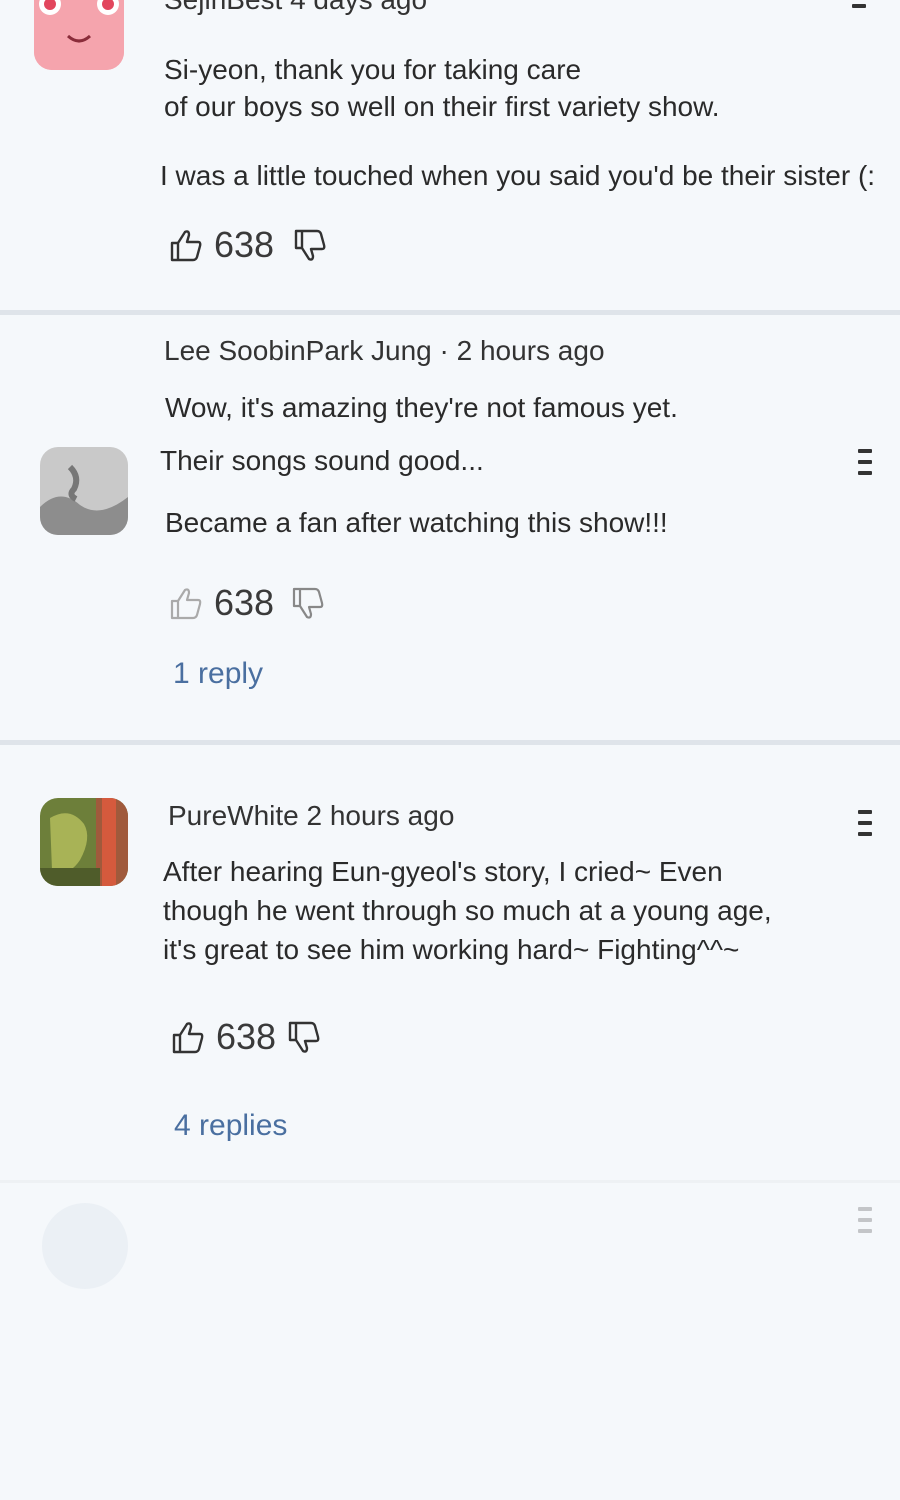 The image size is (900, 1500). I want to click on avatar-green-photo, so click(84, 842).